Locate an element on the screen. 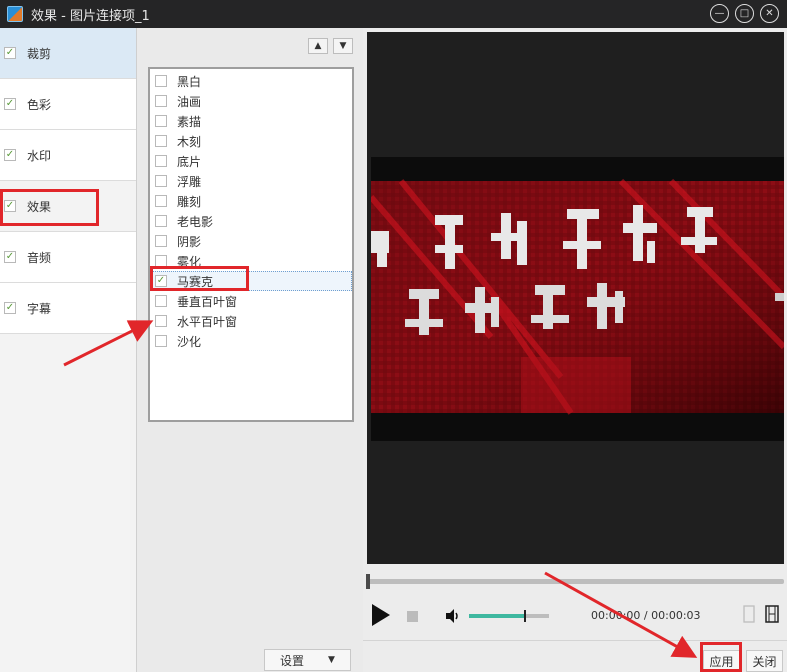 This screenshot has width=787, height=672. move-up-button: ▲ is located at coordinates (318, 46).